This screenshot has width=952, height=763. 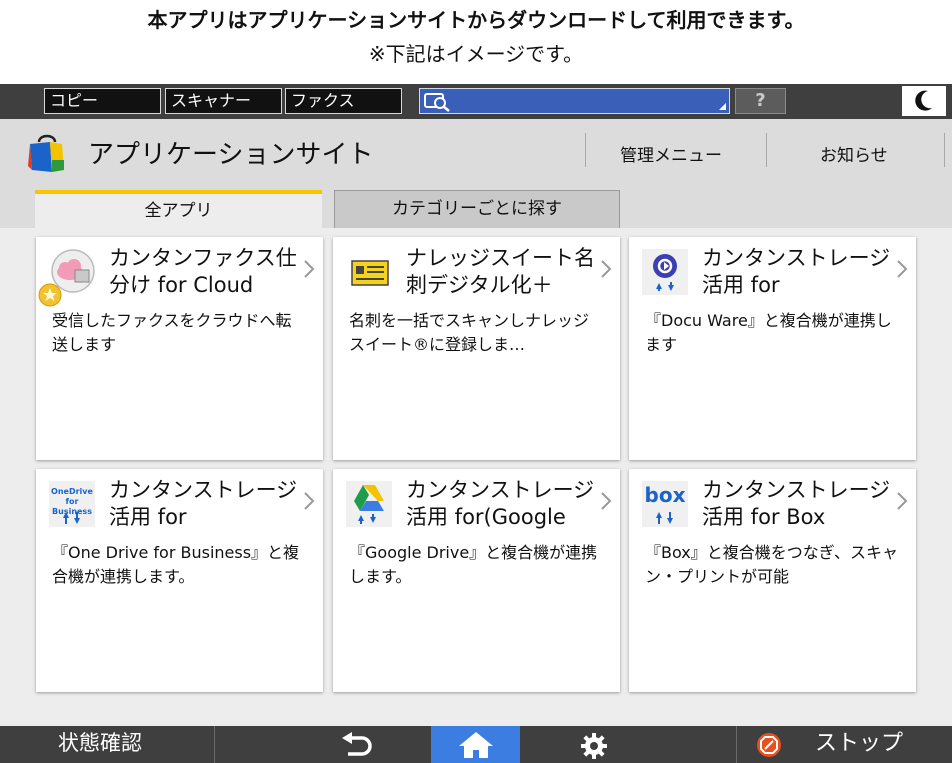 What do you see at coordinates (760, 101) in the screenshot?
I see `help-button: ?` at bounding box center [760, 101].